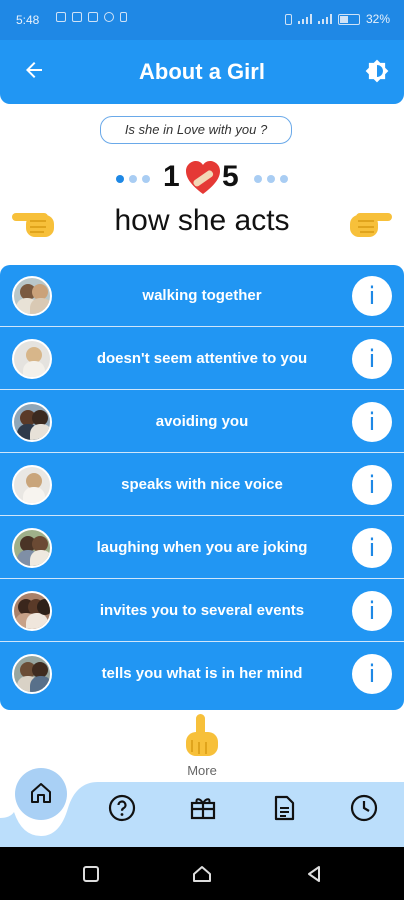  I want to click on mail-icon, so click(93, 17).